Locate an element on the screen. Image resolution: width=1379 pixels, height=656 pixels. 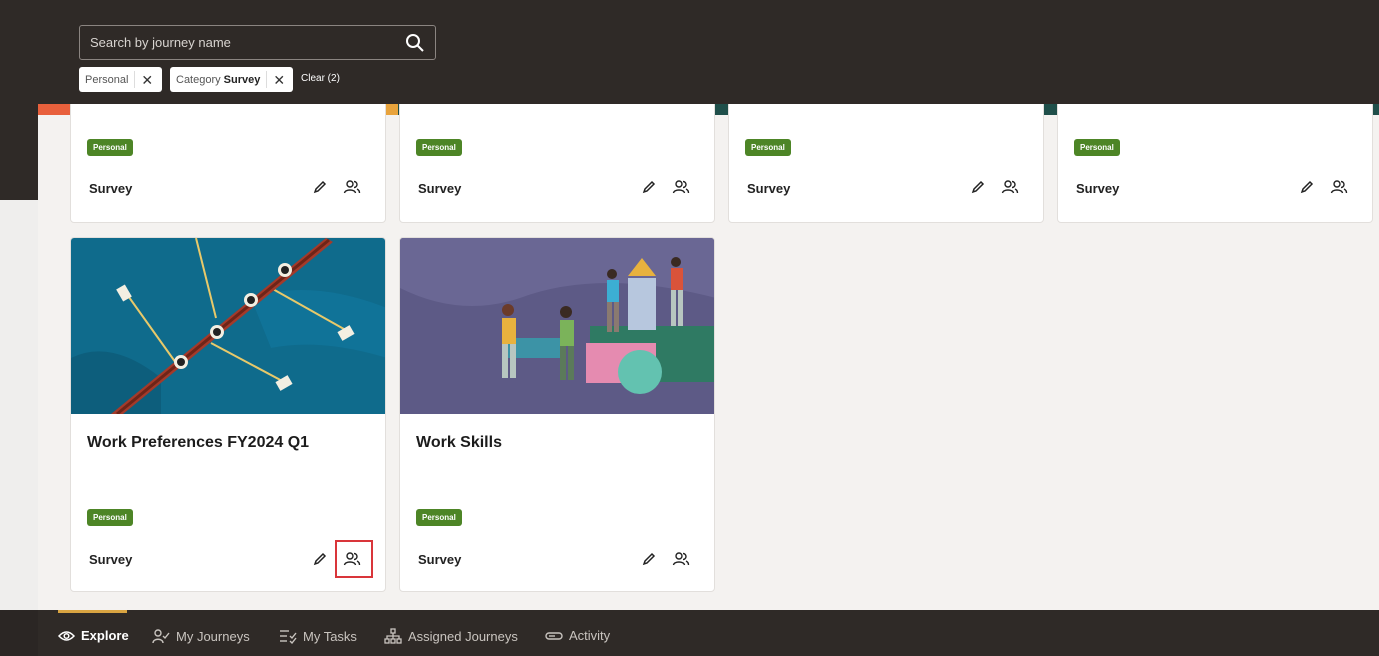
activity-icon is located at coordinates (554, 635).